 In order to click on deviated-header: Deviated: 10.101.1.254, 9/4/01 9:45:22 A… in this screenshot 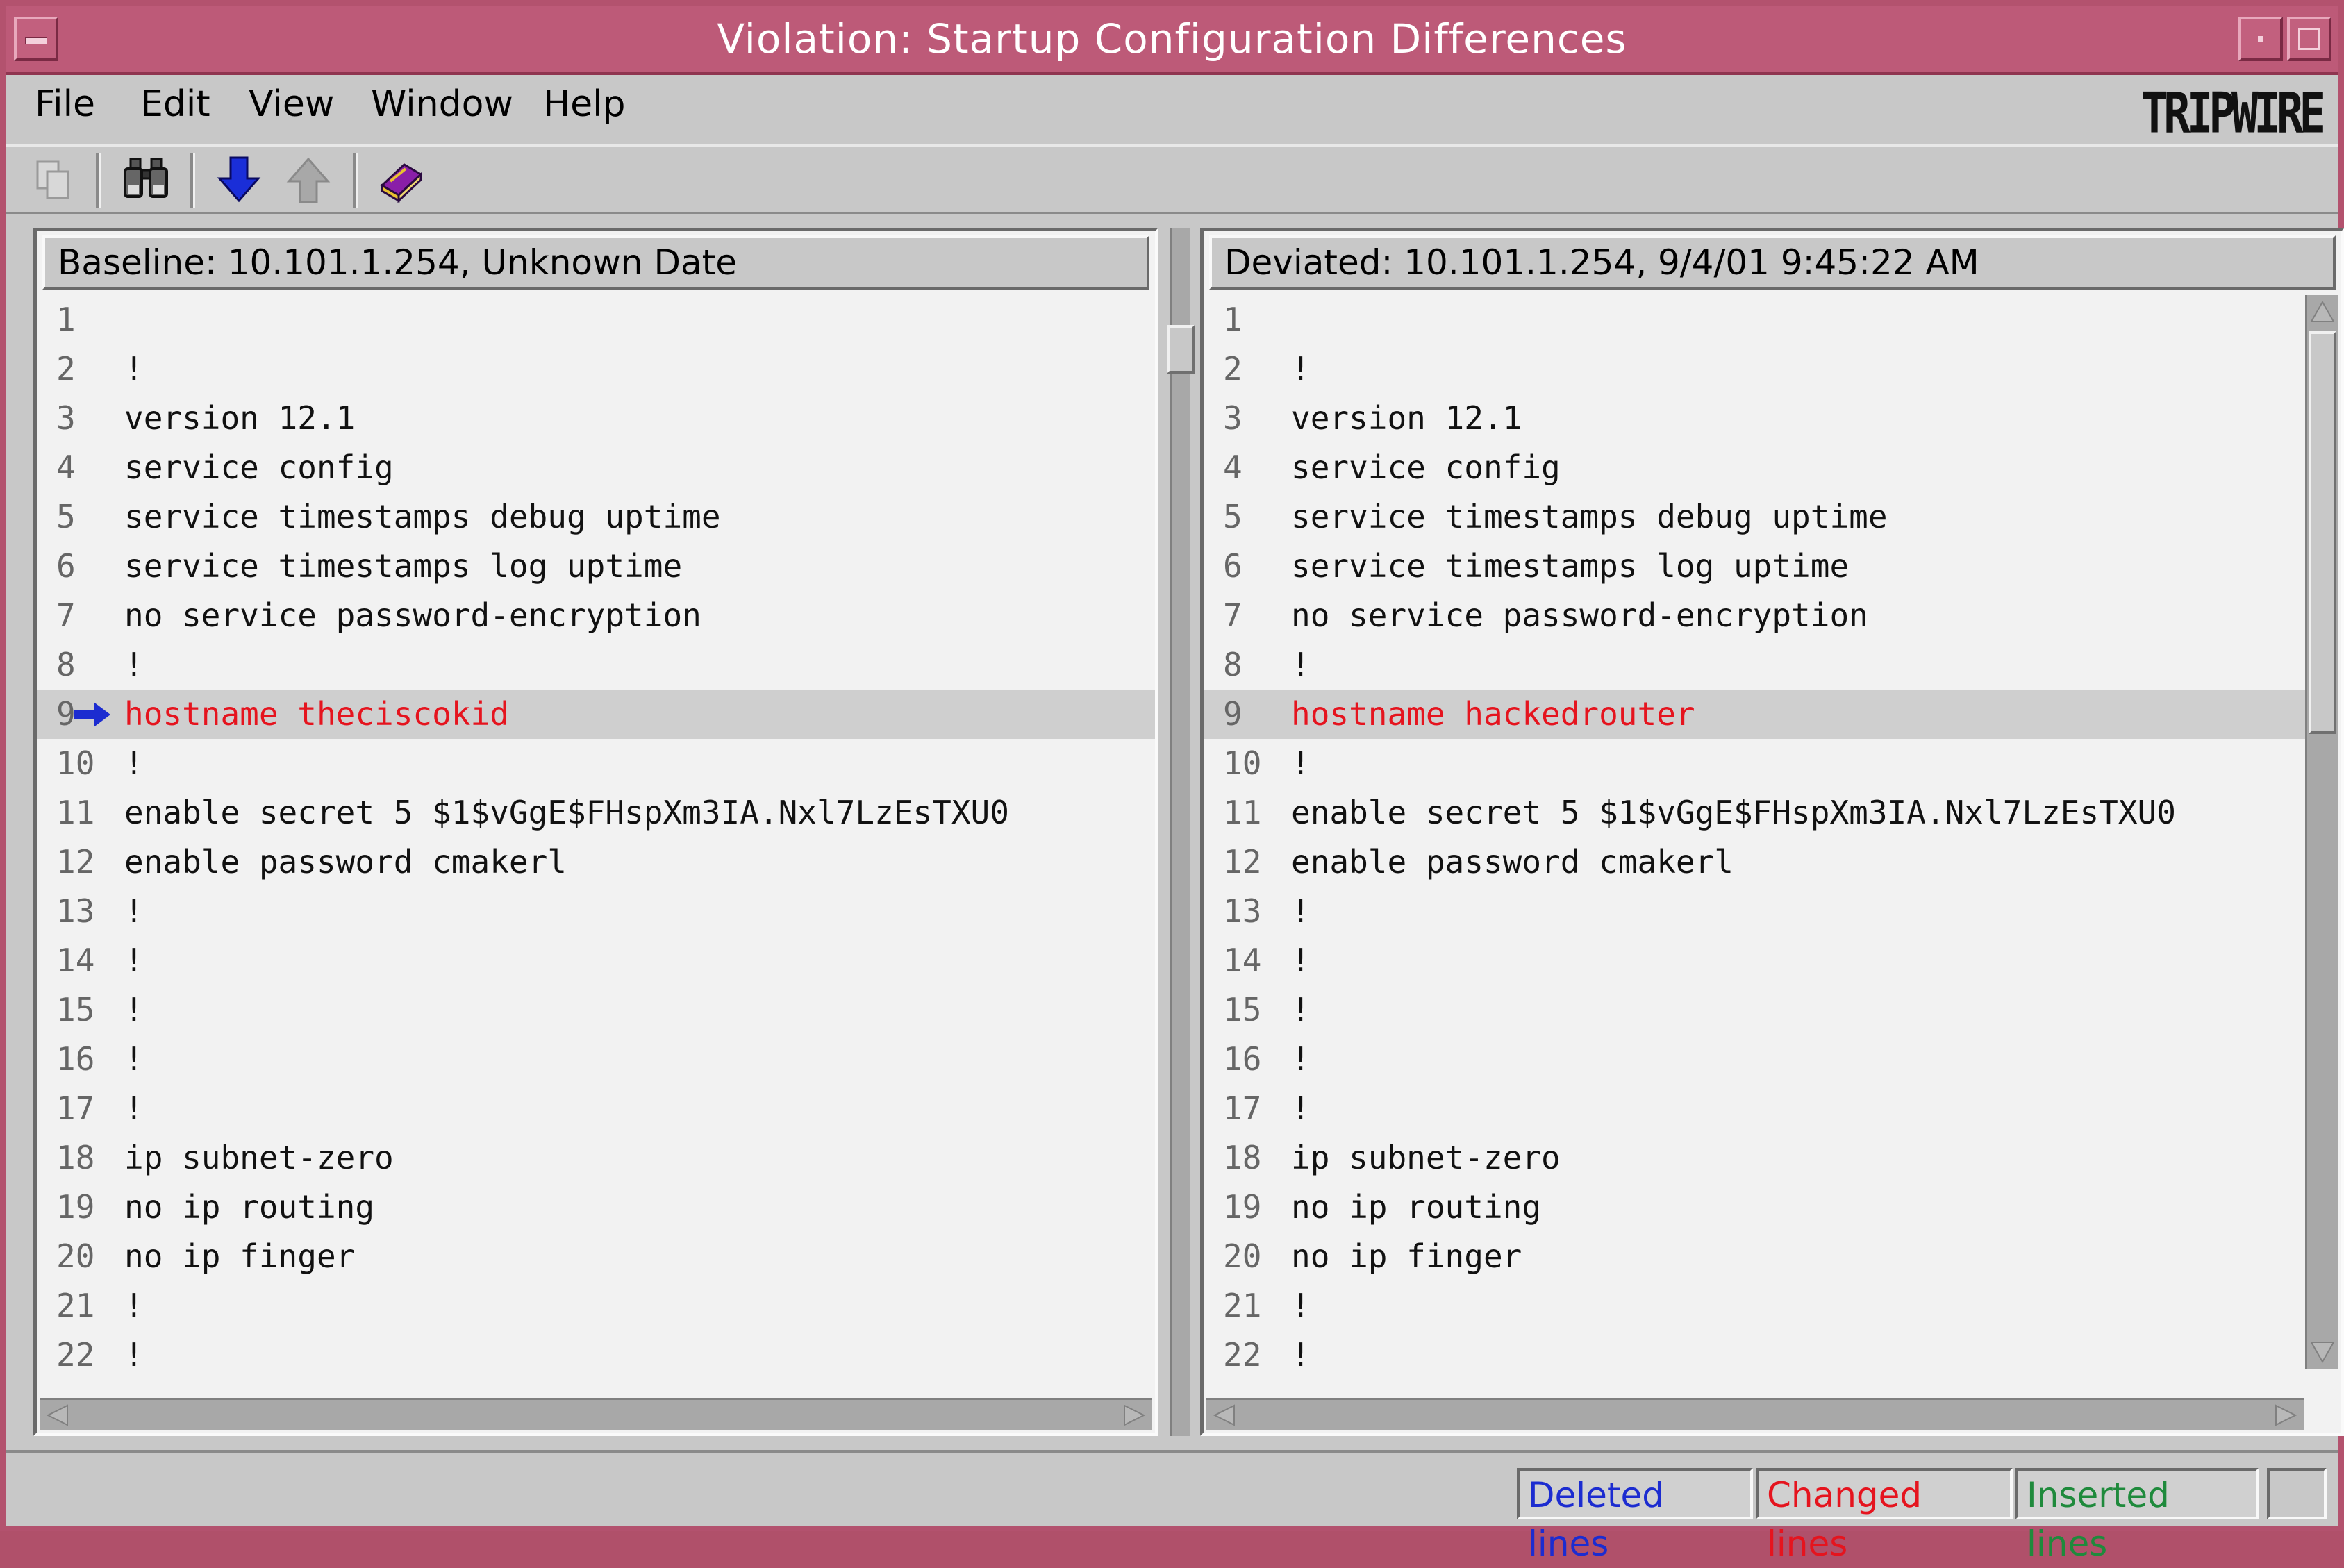, I will do `click(1772, 262)`.